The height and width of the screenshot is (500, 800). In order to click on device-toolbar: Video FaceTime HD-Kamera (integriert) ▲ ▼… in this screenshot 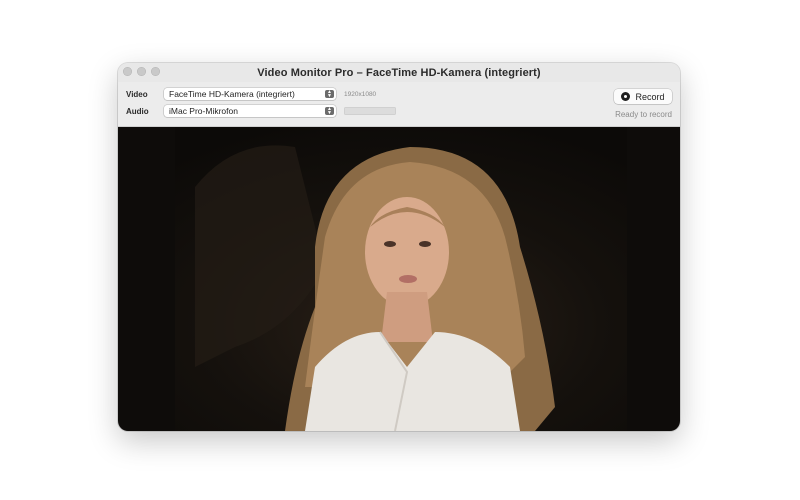, I will do `click(399, 104)`.